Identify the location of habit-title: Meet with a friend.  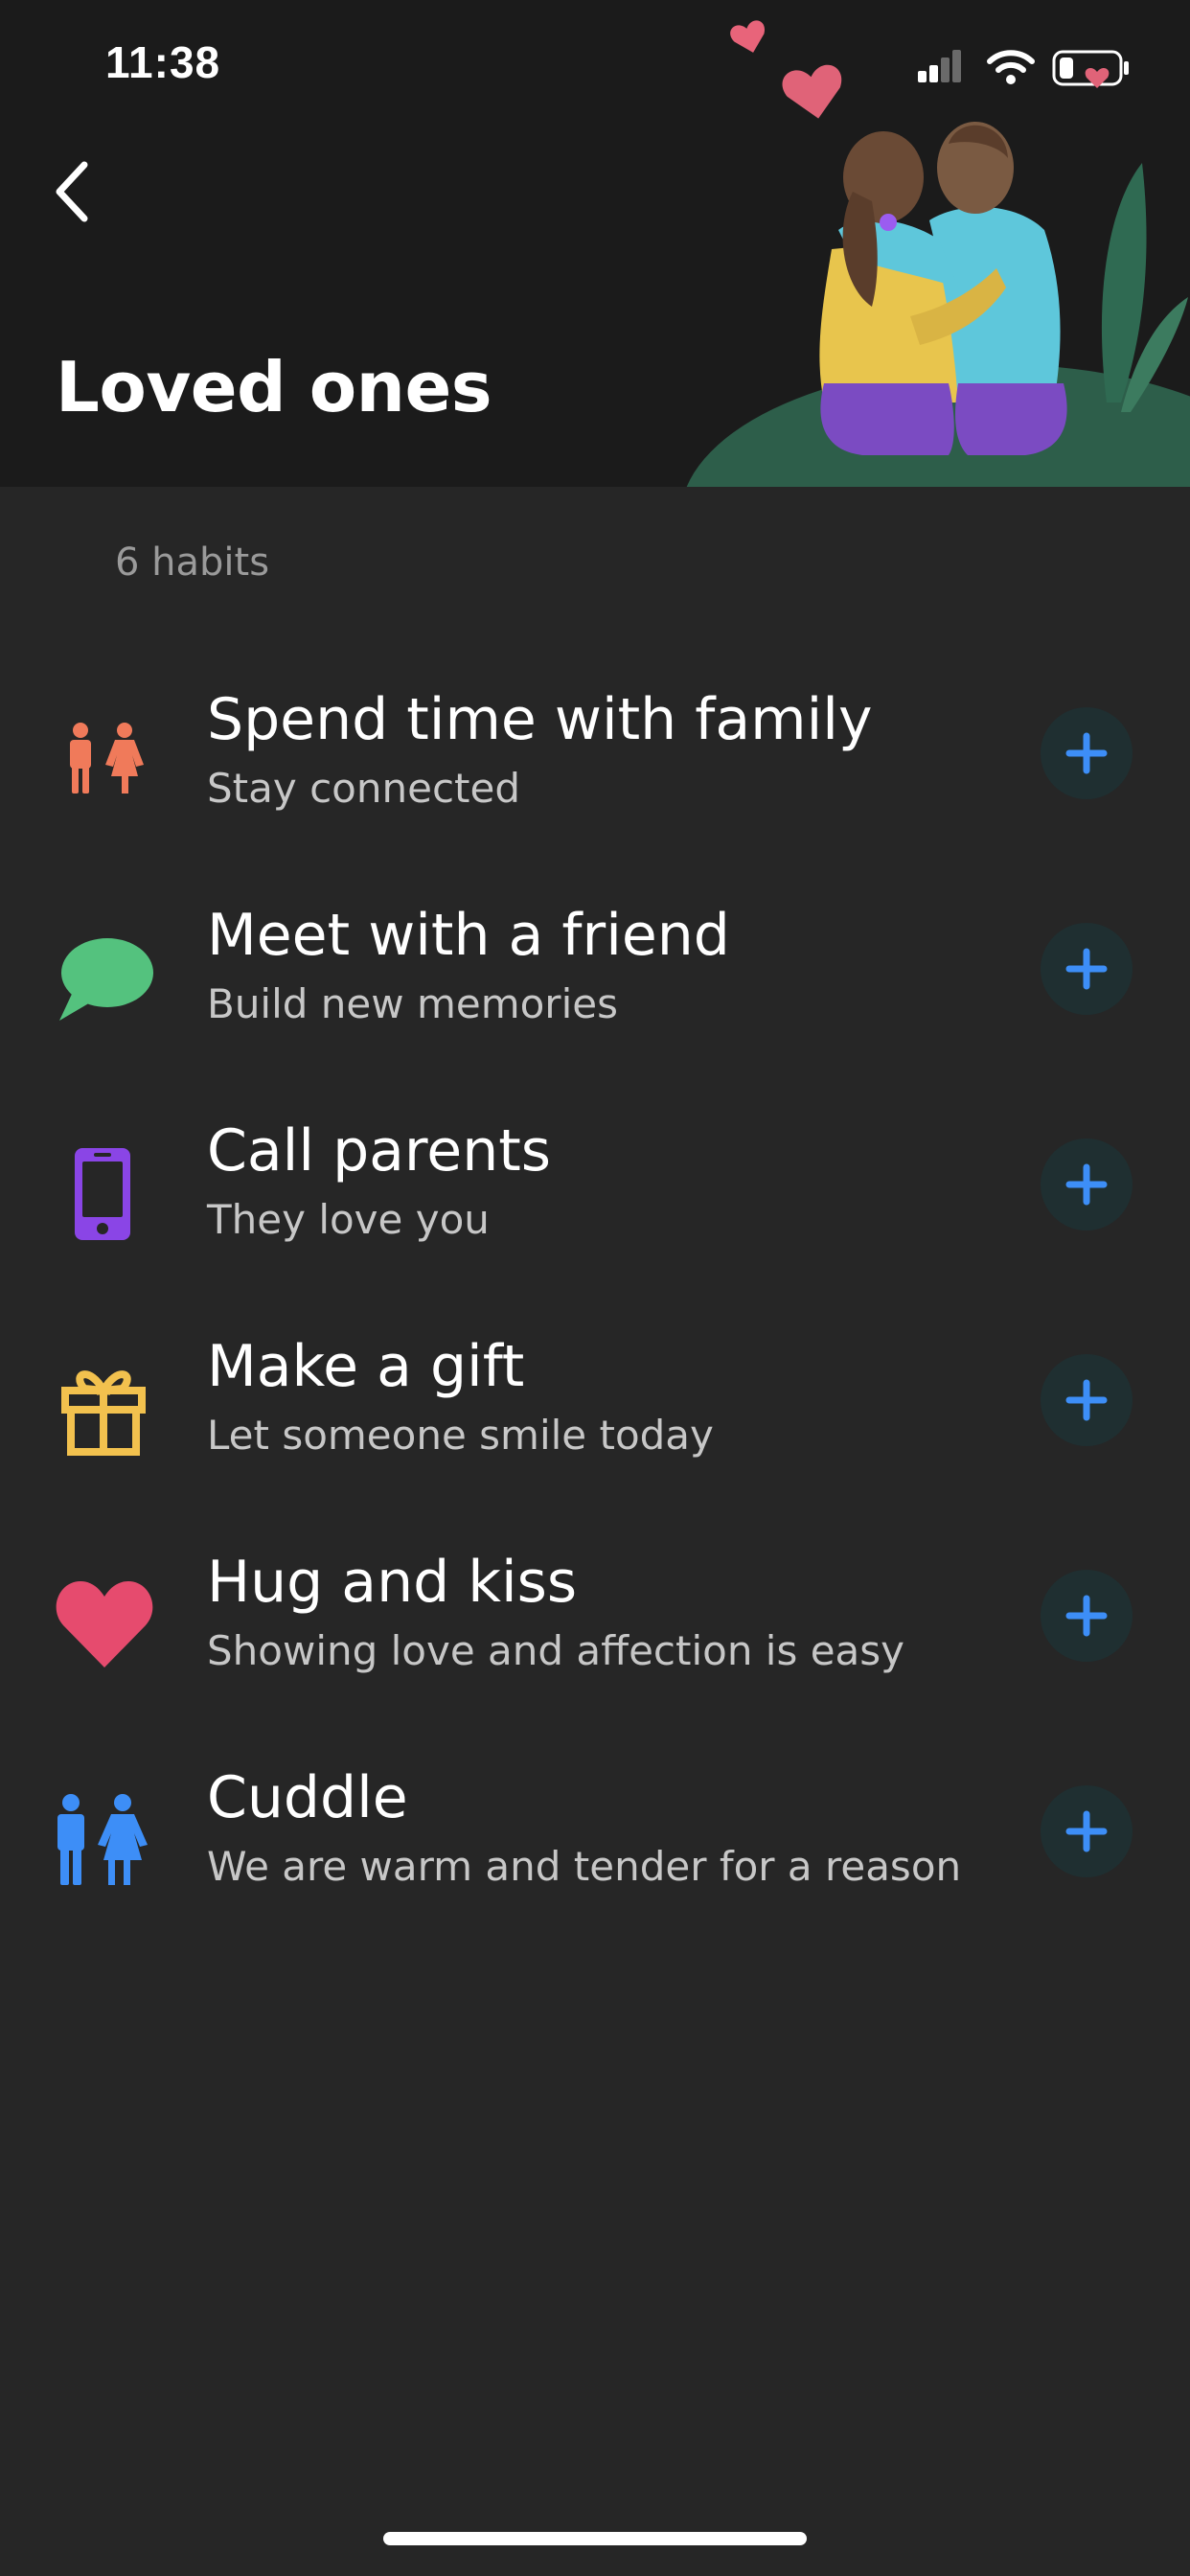
(468, 935).